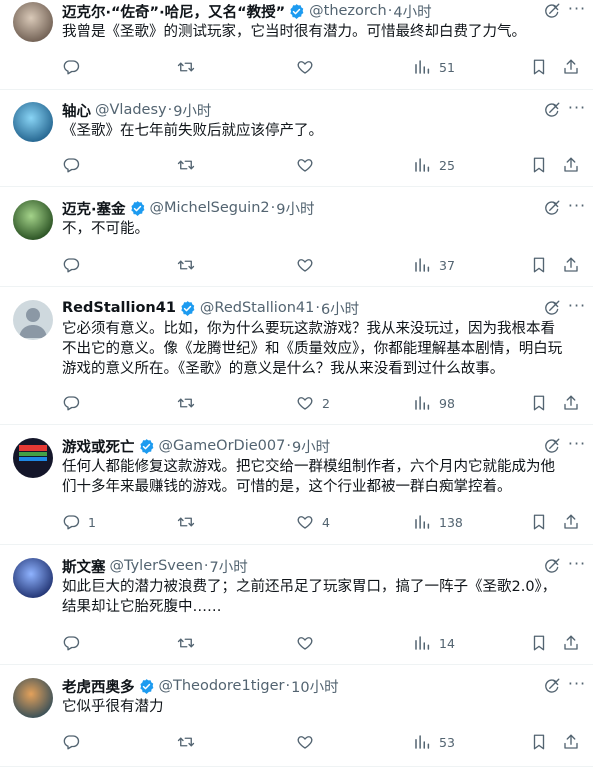 The image size is (593, 767). What do you see at coordinates (434, 643) in the screenshot?
I see `views-button: 14` at bounding box center [434, 643].